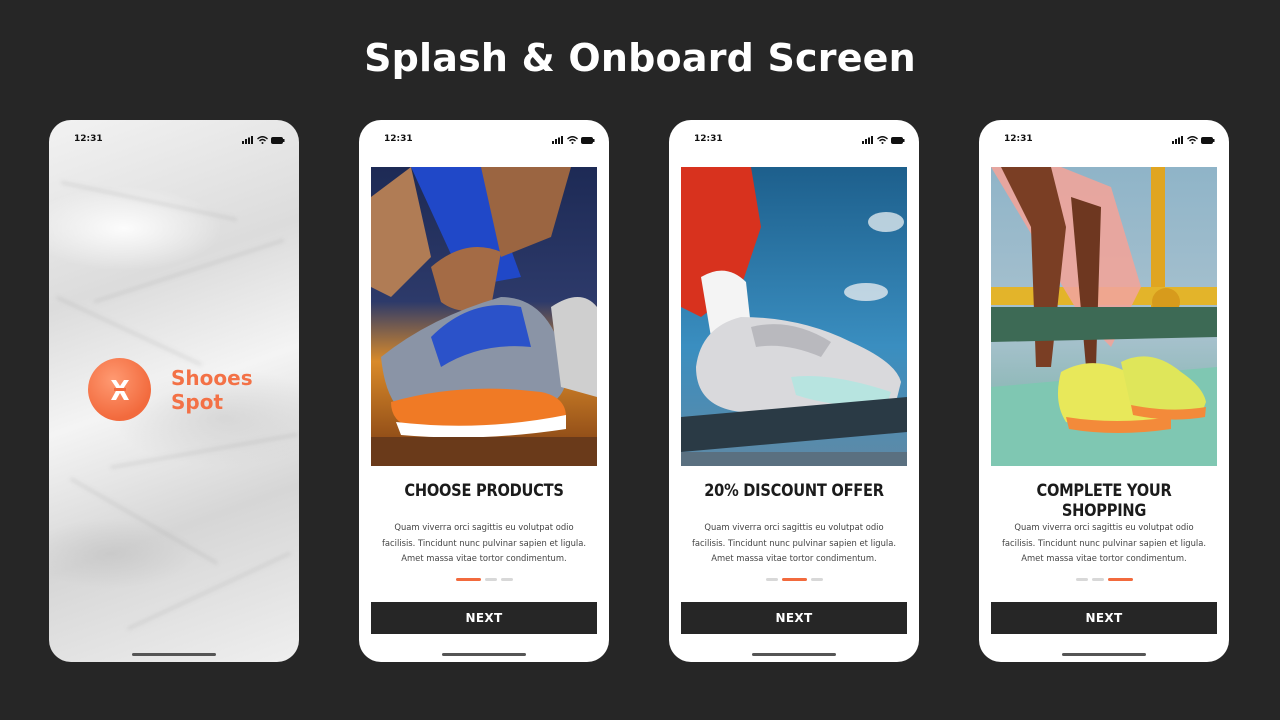 This screenshot has height=720, width=1280. Describe the element at coordinates (484, 491) in the screenshot. I see `onboard-title: CHOOSE PRODUCTS` at that location.